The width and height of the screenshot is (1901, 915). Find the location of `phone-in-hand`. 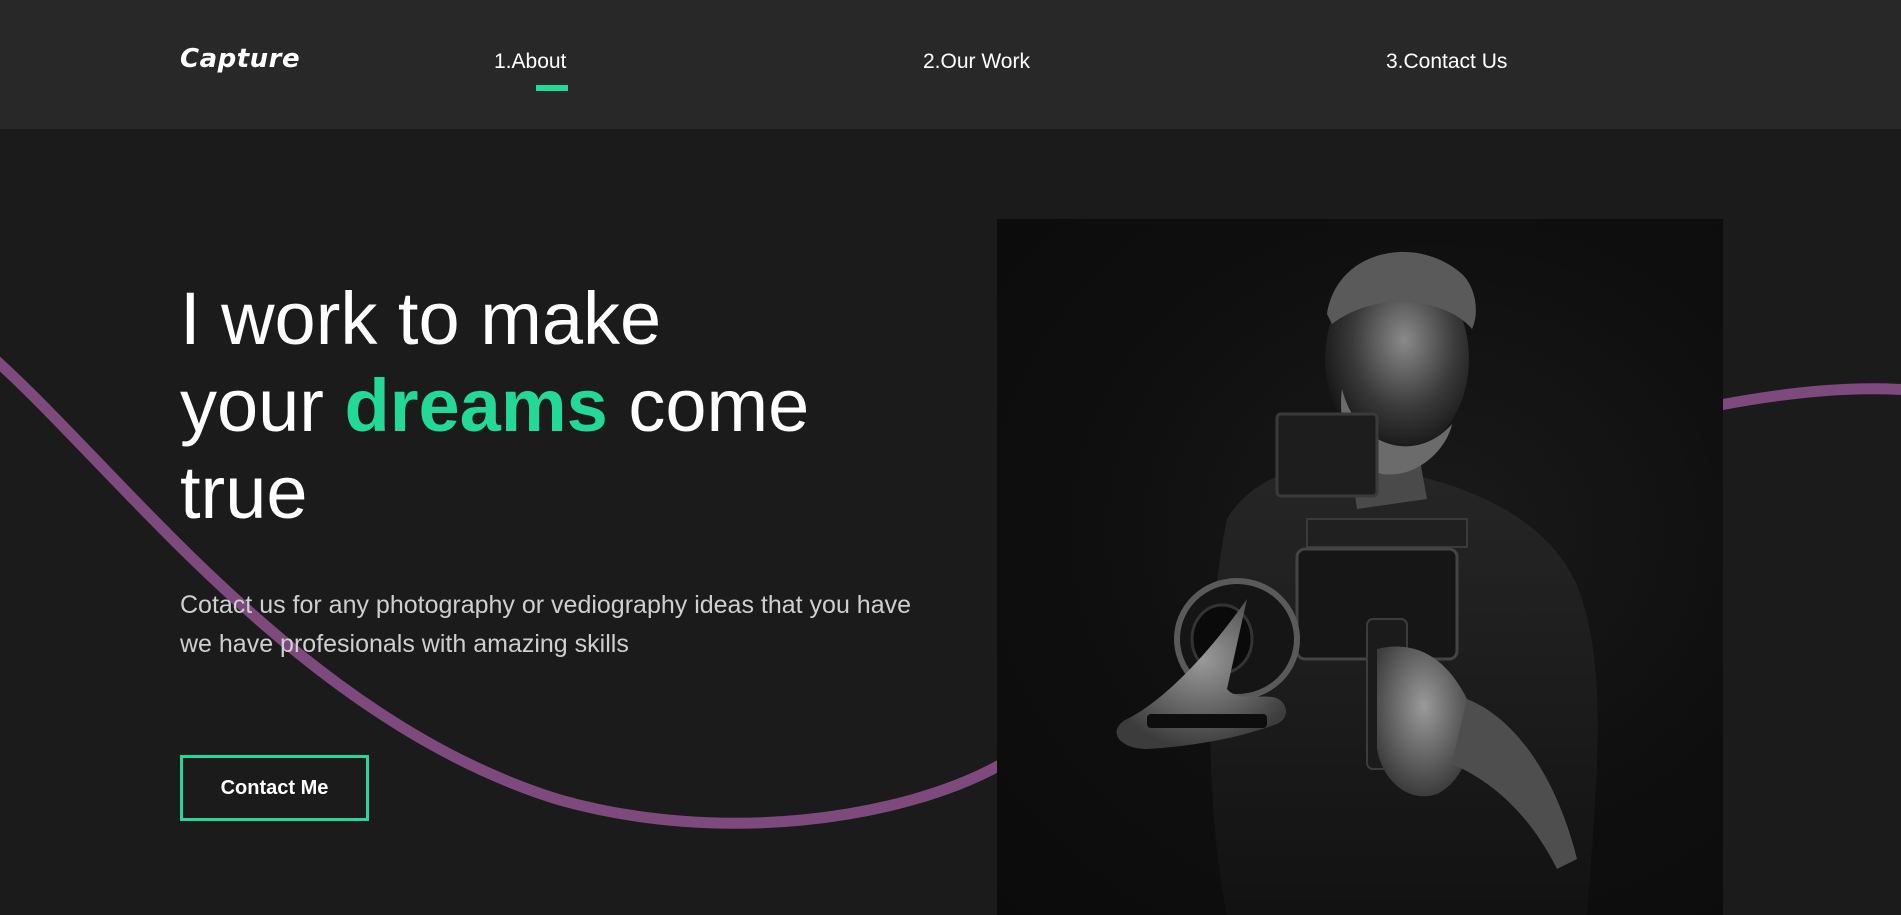

phone-in-hand is located at coordinates (1207, 721).